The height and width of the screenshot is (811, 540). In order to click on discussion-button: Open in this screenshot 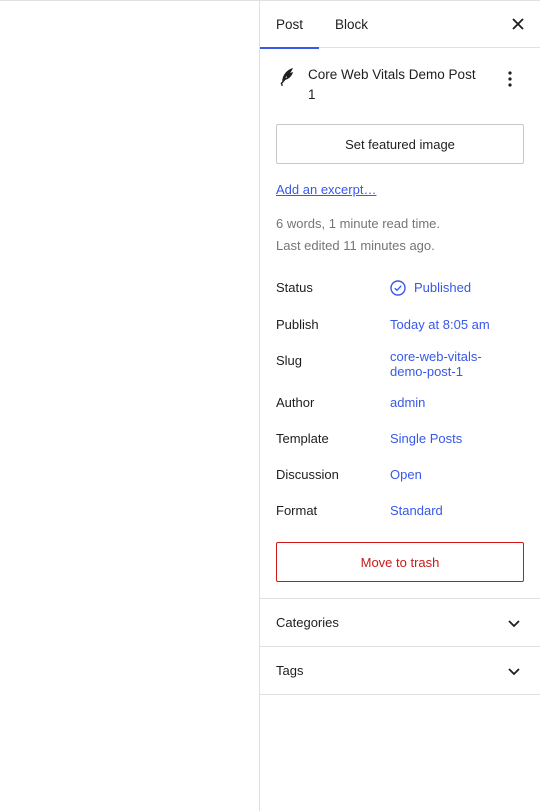, I will do `click(445, 474)`.